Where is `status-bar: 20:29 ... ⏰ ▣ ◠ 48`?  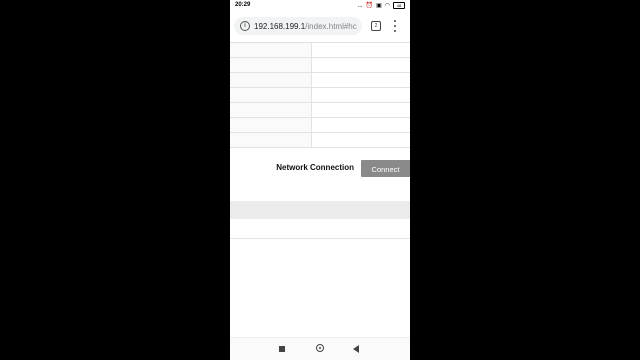
status-bar: 20:29 ... ⏰ ▣ ◠ 48 is located at coordinates (320, 6).